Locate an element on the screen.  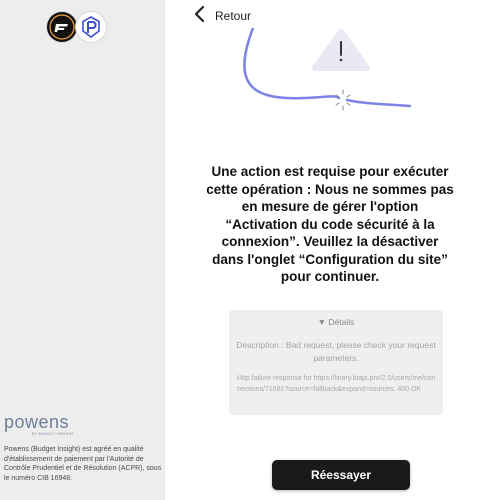
back-button: Retour is located at coordinates (222, 16).